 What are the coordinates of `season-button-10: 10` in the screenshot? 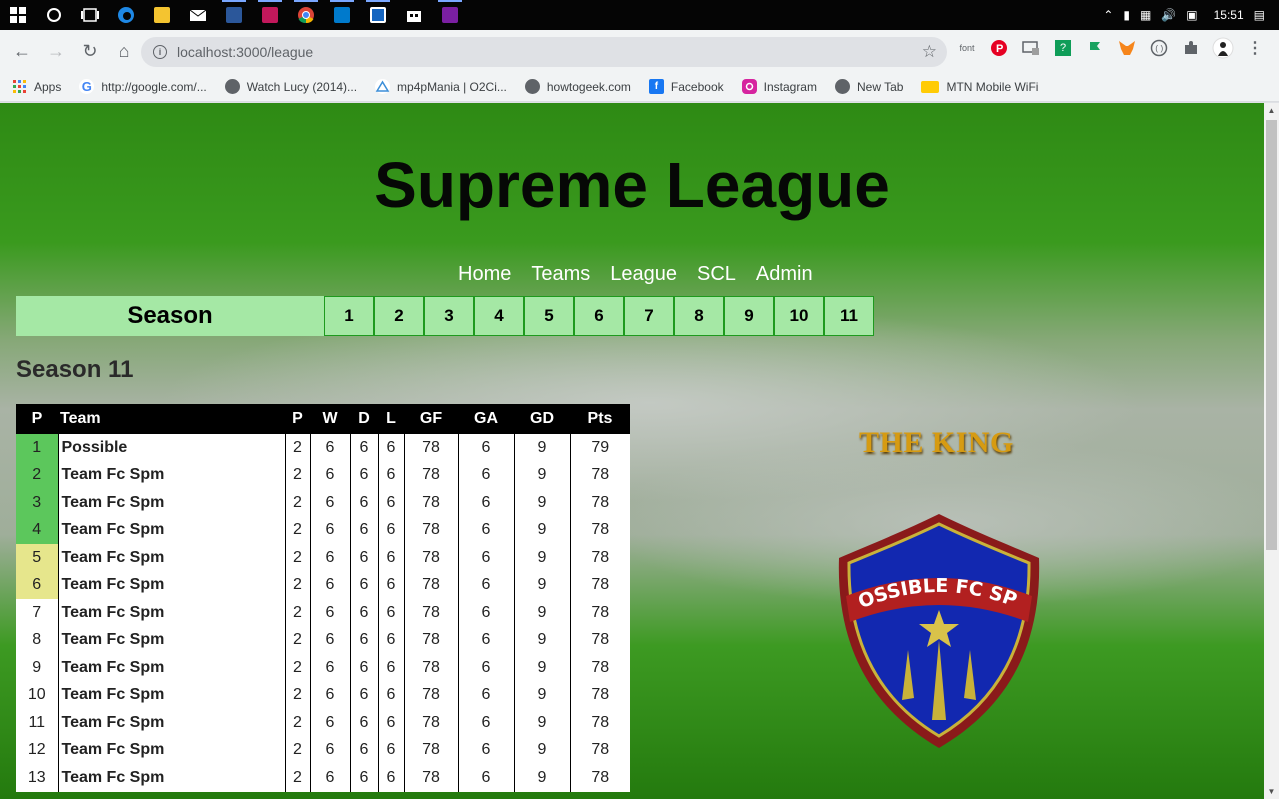 It's located at (799, 316).